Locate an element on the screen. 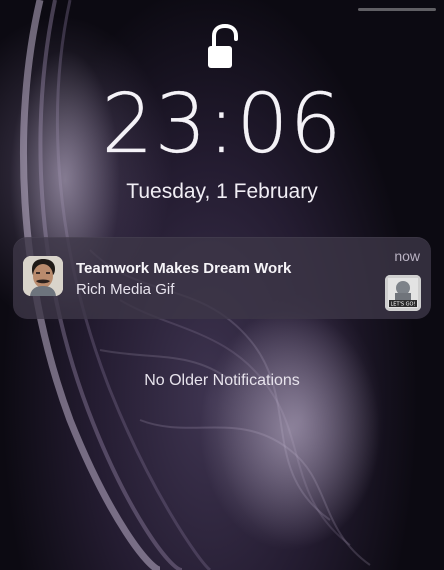  notification-gif-thumbnail: LET'S GO! is located at coordinates (403, 293).